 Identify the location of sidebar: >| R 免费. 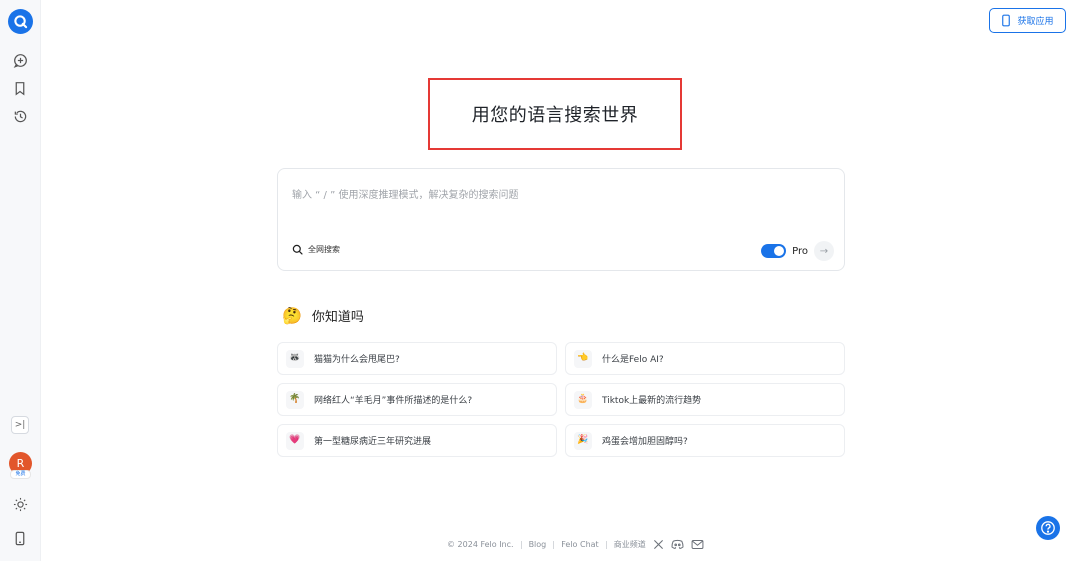
(20, 280).